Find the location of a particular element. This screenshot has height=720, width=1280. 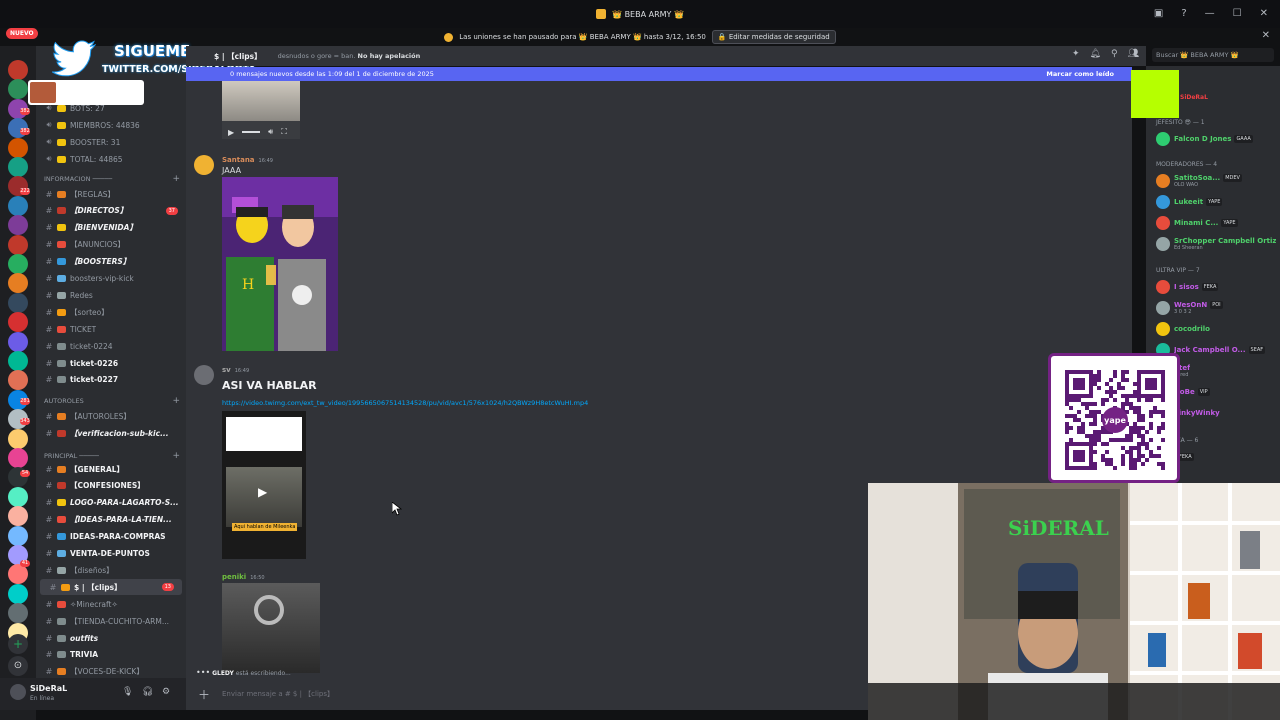

search-input: Buscar 👑 BEBA ARMY 👑 is located at coordinates (1213, 55).